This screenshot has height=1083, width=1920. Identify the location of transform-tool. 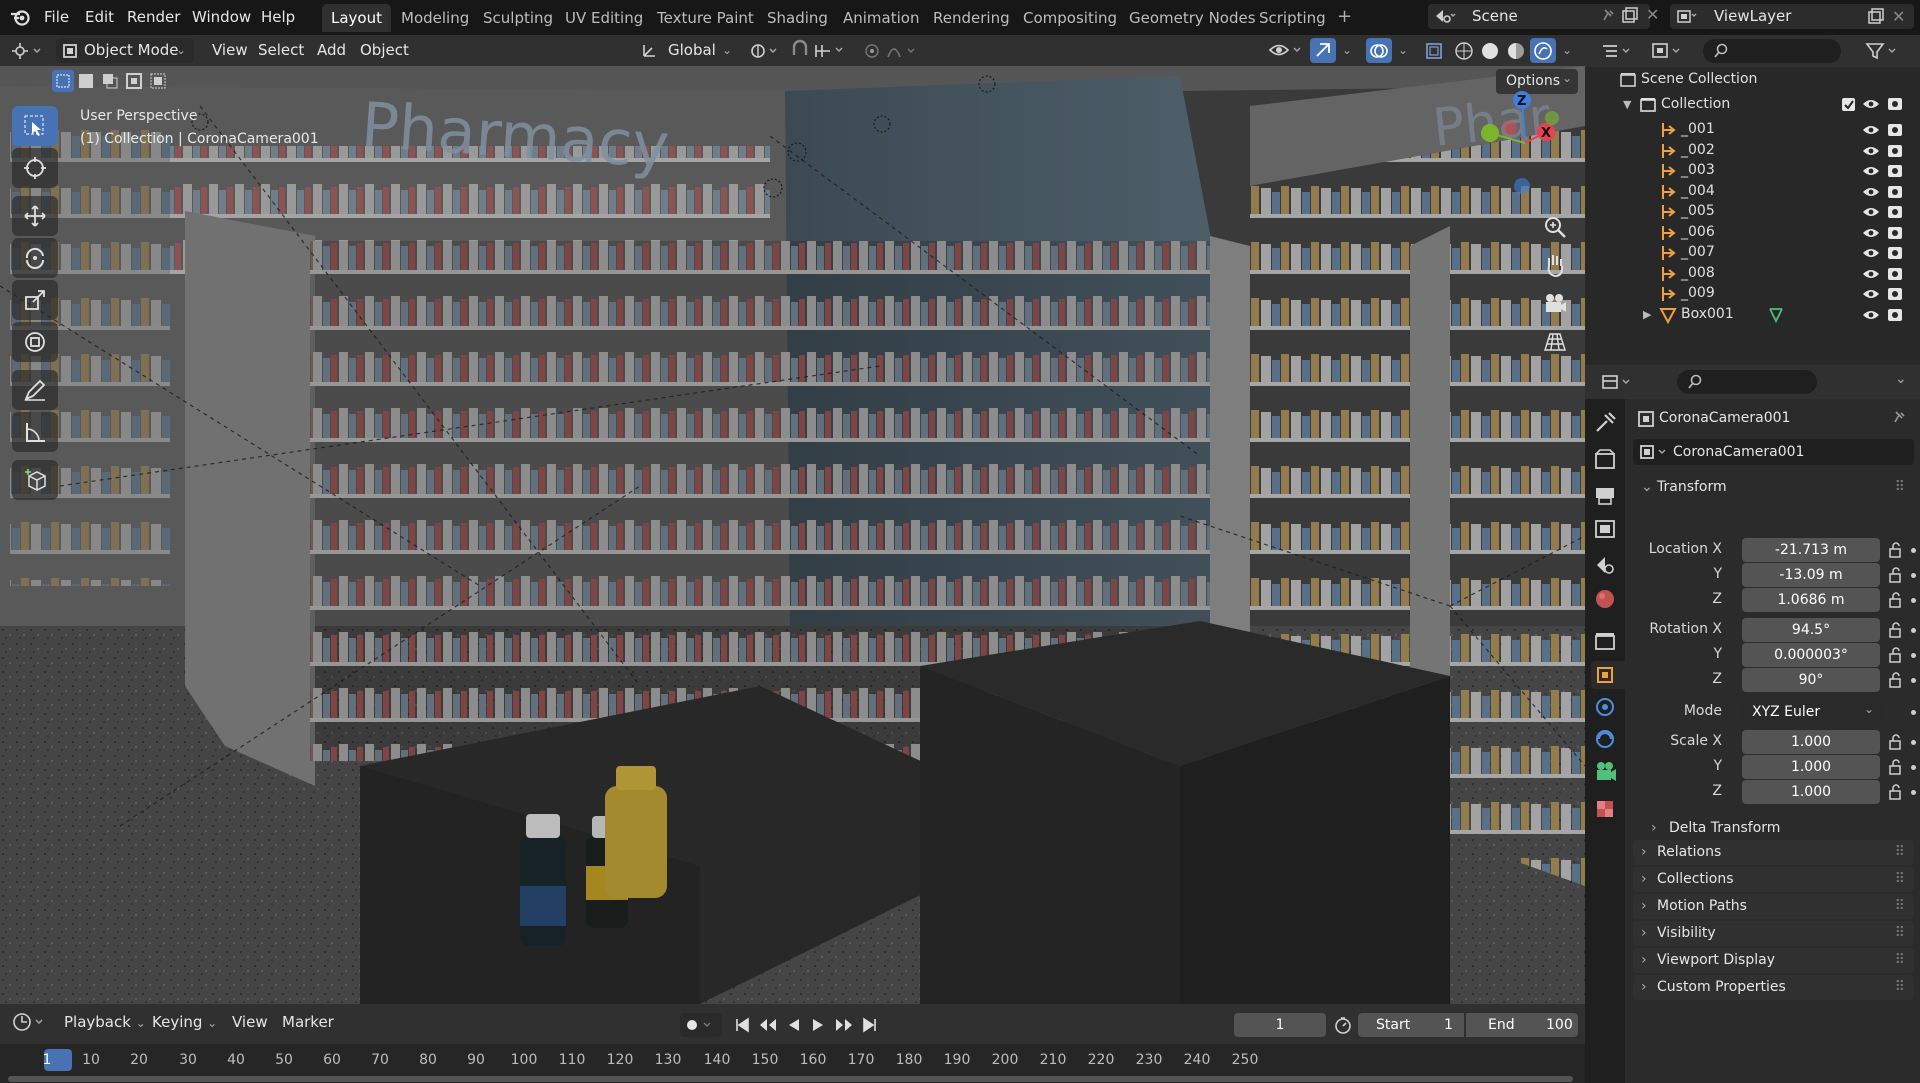
(35, 342).